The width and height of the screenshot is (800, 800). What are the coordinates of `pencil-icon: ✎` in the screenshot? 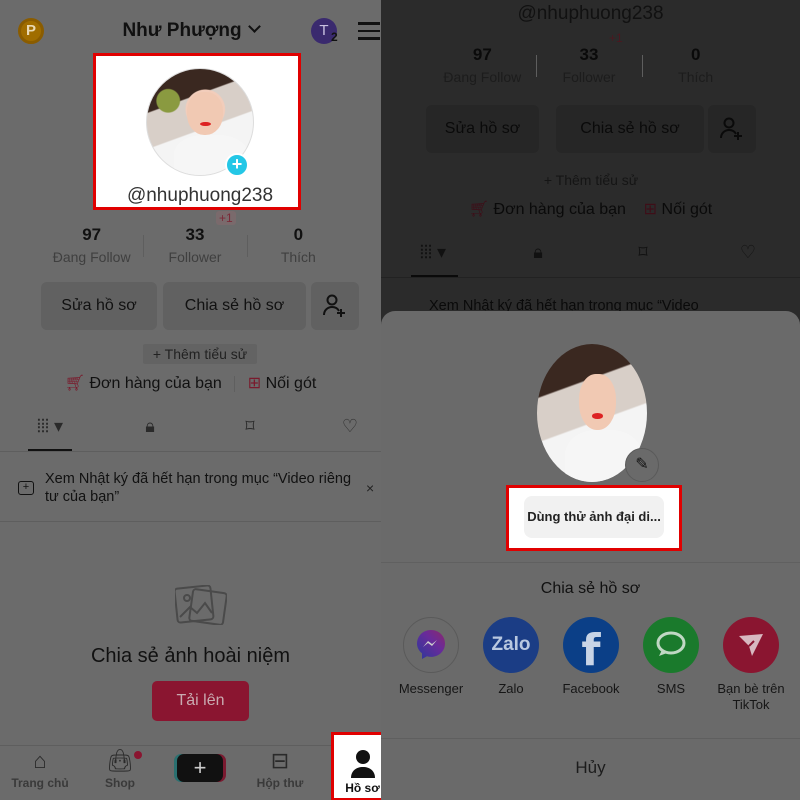 It's located at (642, 464).